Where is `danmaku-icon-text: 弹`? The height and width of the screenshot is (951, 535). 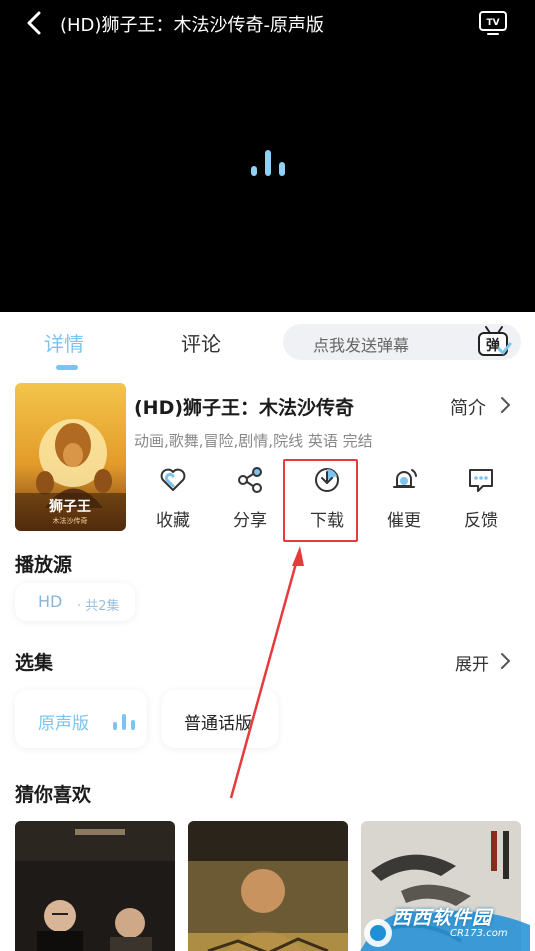
danmaku-icon-text: 弹 is located at coordinates (493, 345).